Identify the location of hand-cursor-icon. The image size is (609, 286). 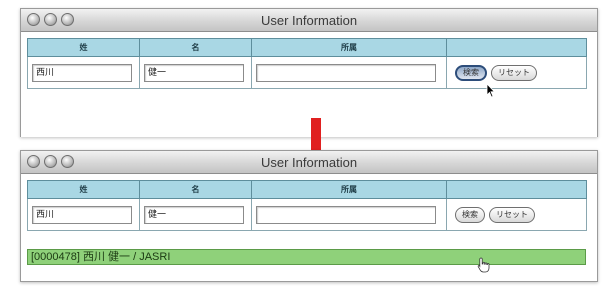
(483, 265).